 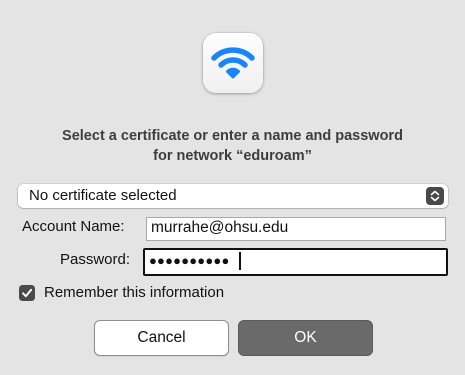 I want to click on account-name-label: Account Name:, so click(x=73, y=226).